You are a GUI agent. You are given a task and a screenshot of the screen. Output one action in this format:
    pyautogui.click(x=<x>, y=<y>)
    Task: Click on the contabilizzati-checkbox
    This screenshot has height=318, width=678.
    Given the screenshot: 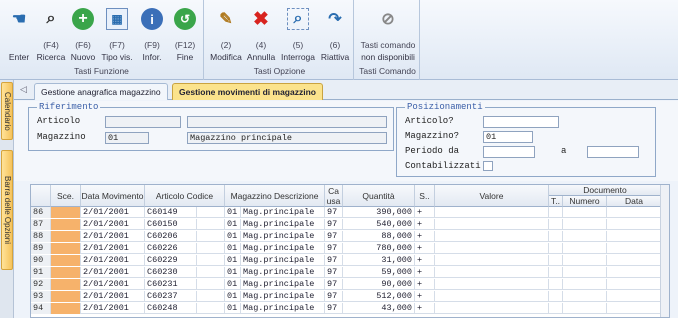 What is the action you would take?
    pyautogui.click(x=488, y=166)
    